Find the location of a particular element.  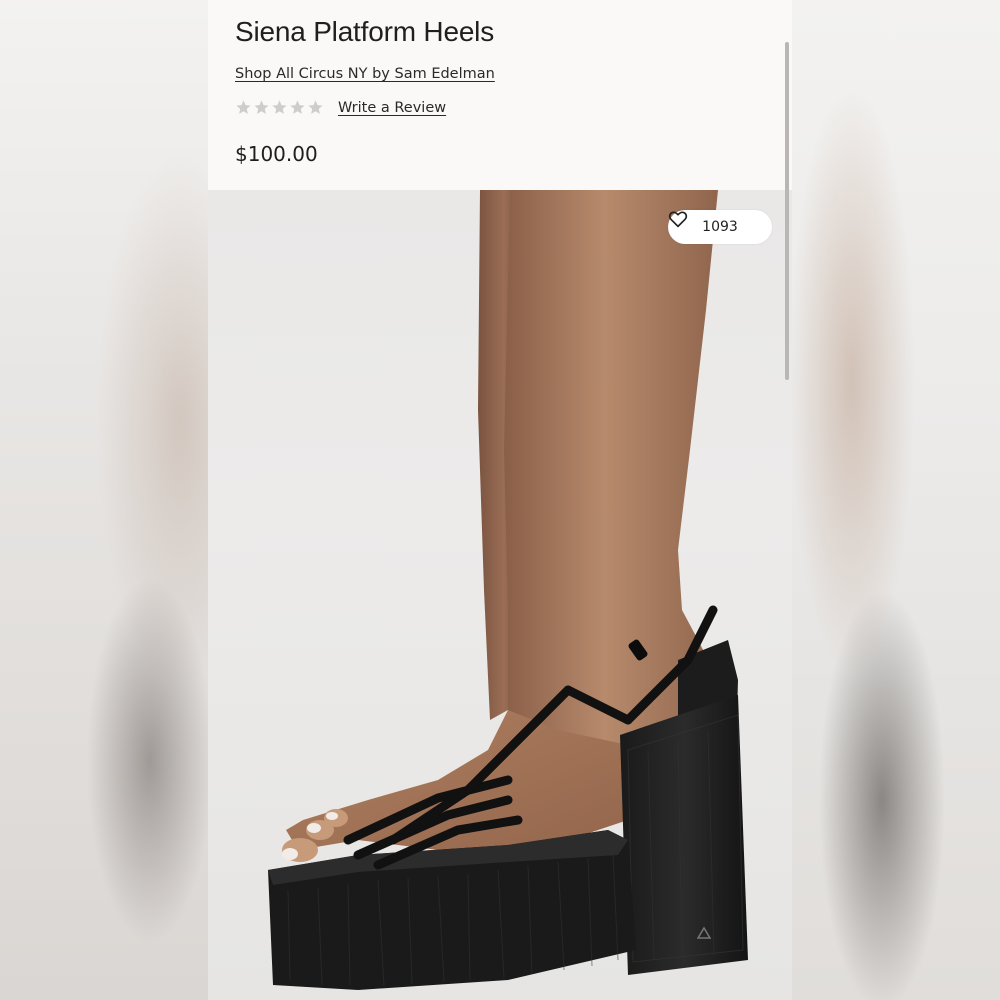

heart-outline-icon is located at coordinates (678, 219).